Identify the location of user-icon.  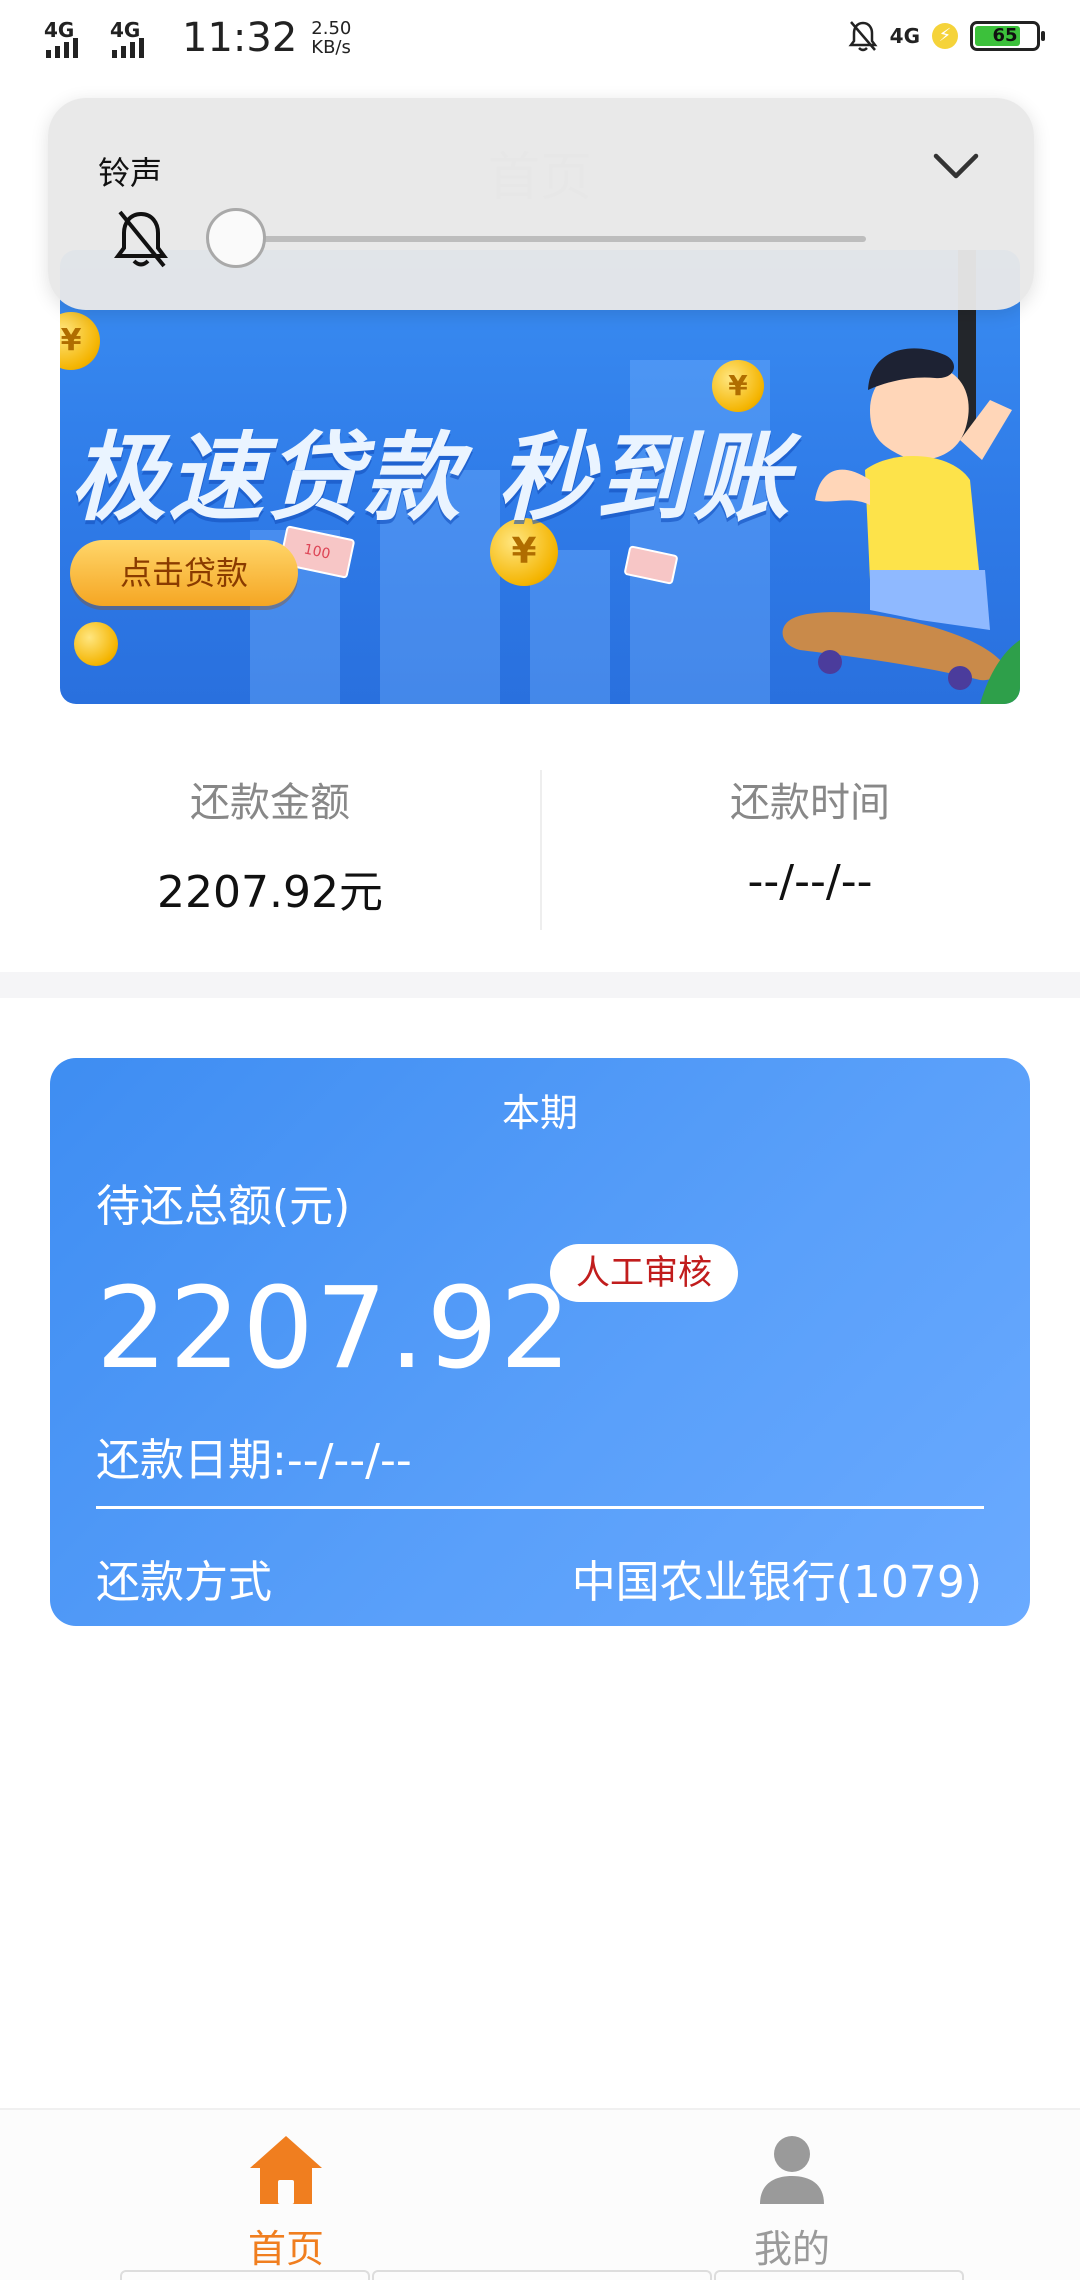
(792, 2170).